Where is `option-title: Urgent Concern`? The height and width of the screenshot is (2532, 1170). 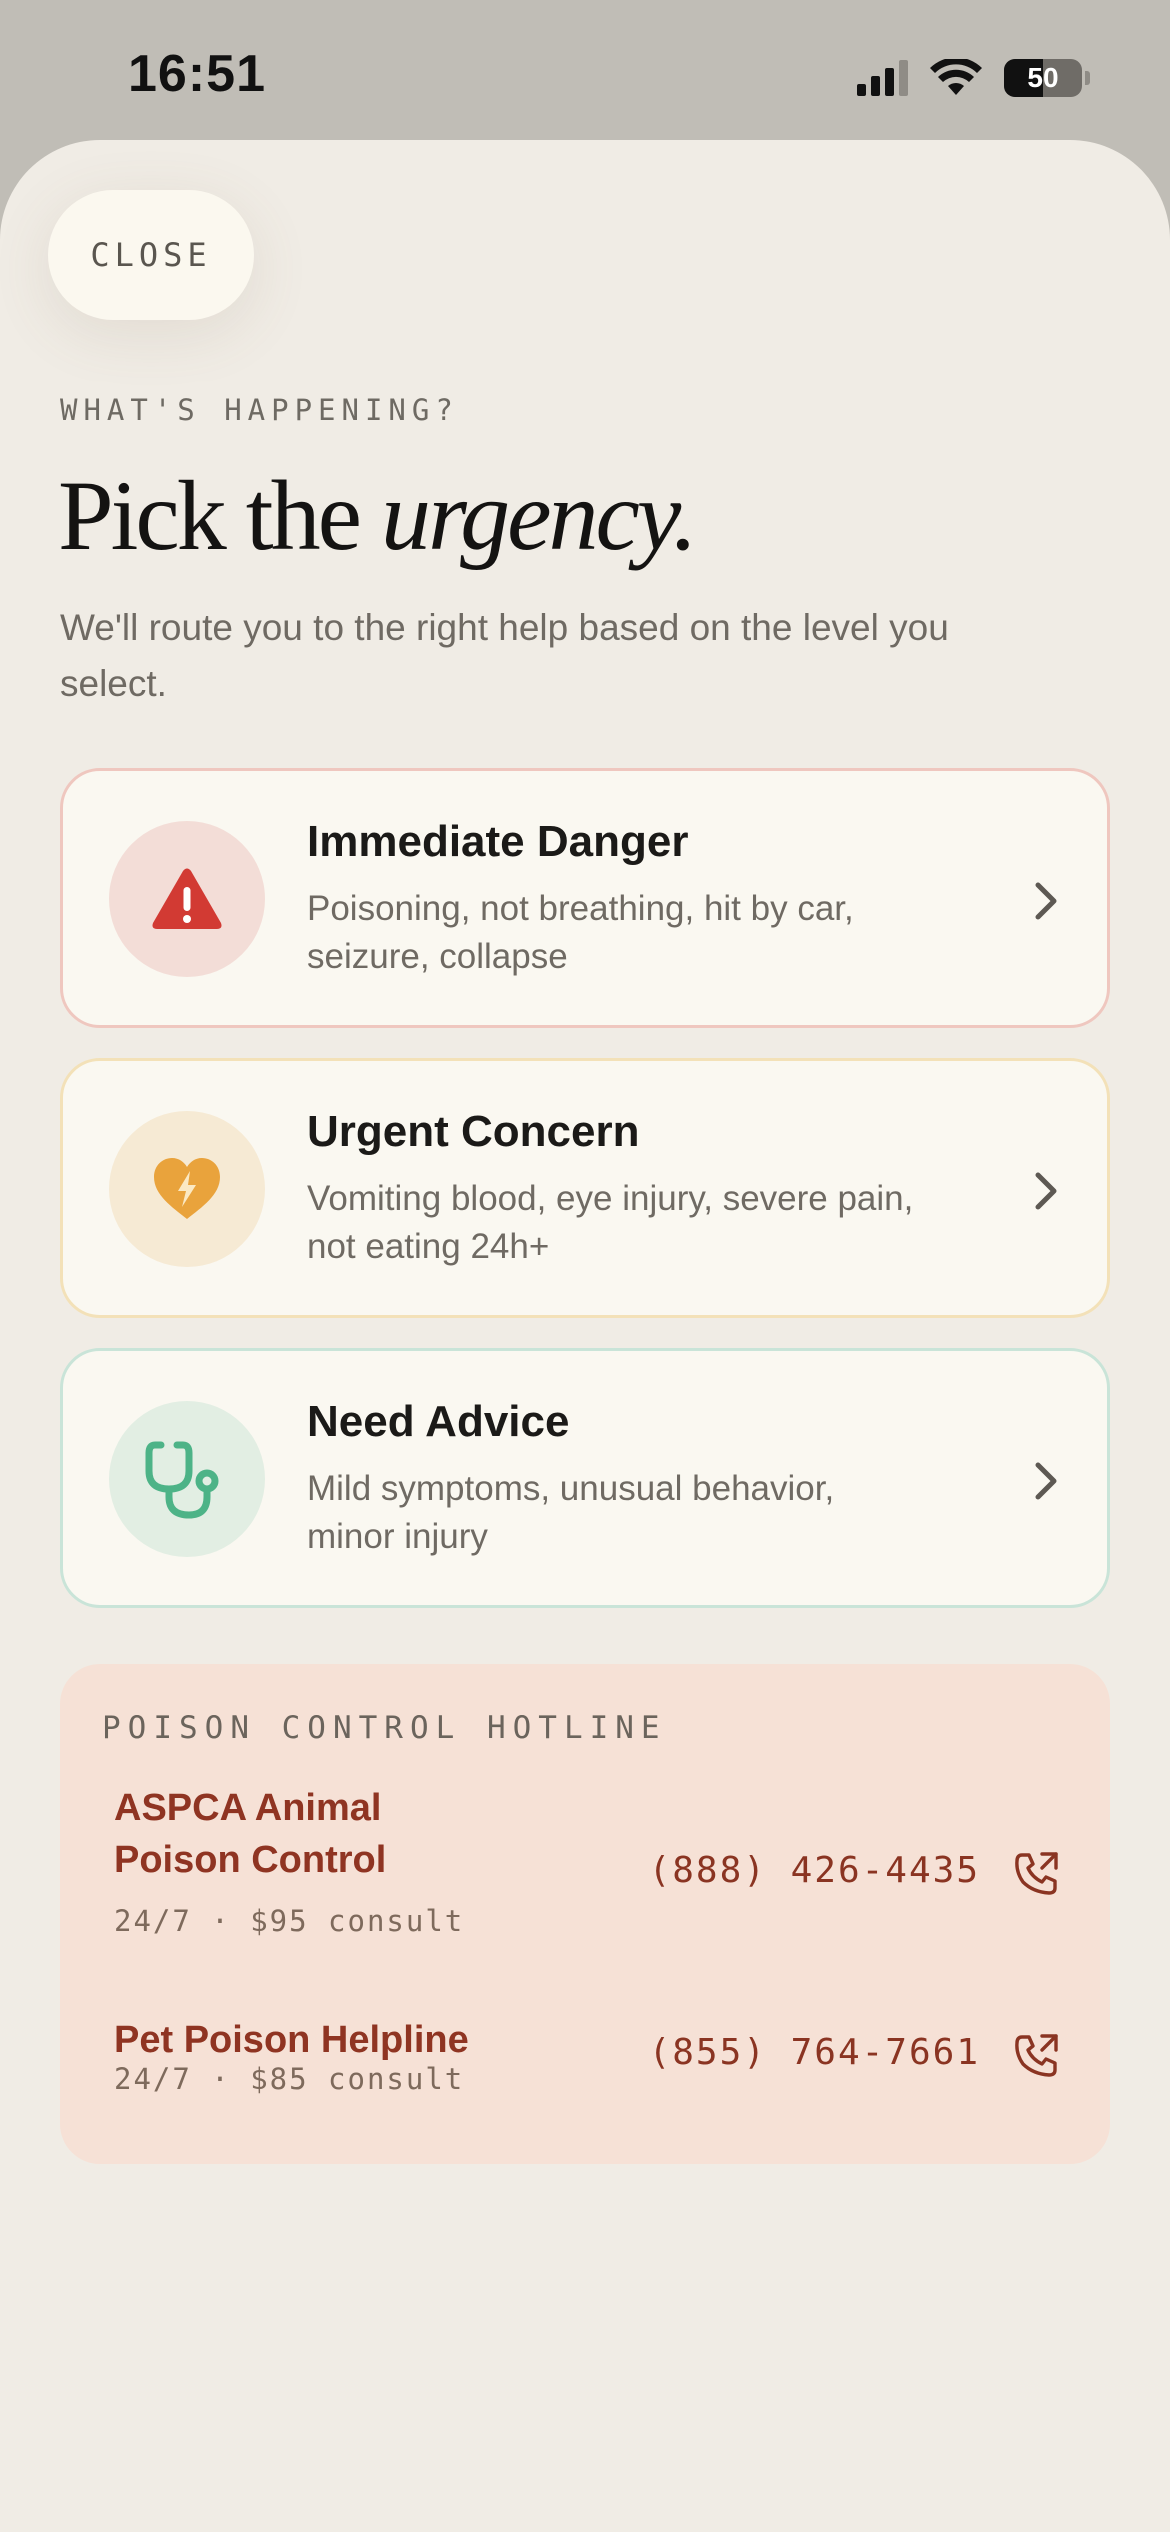 option-title: Urgent Concern is located at coordinates (473, 1131).